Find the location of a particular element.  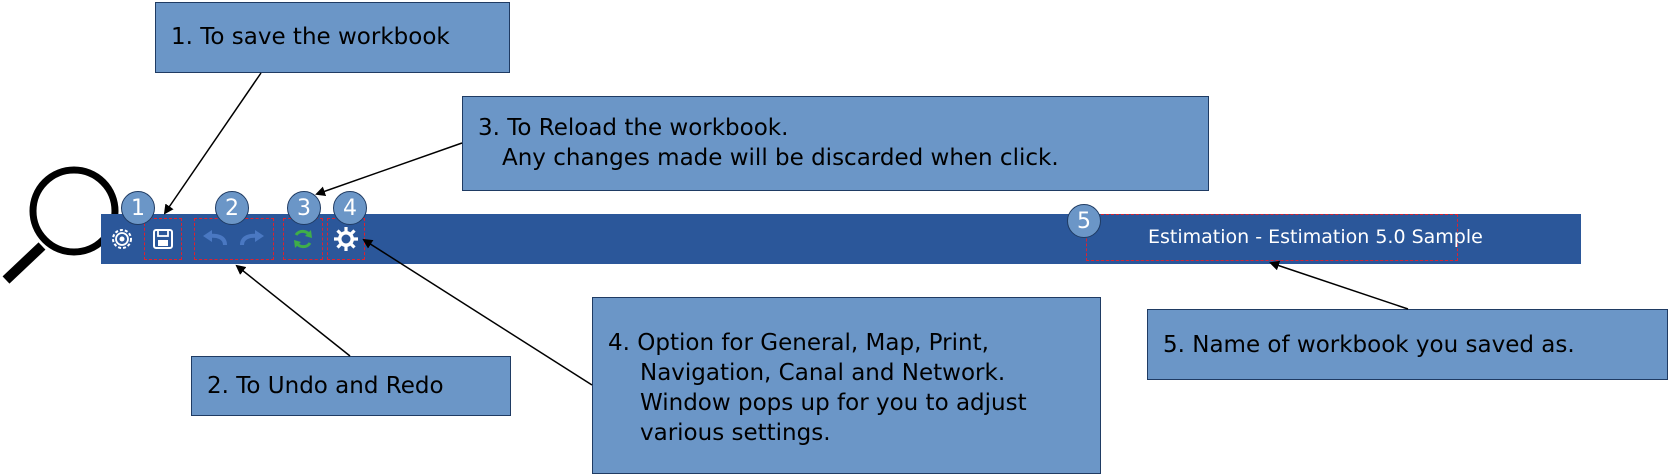

callout-title-text: 5. Name of workbook you saved as. is located at coordinates (1369, 345).